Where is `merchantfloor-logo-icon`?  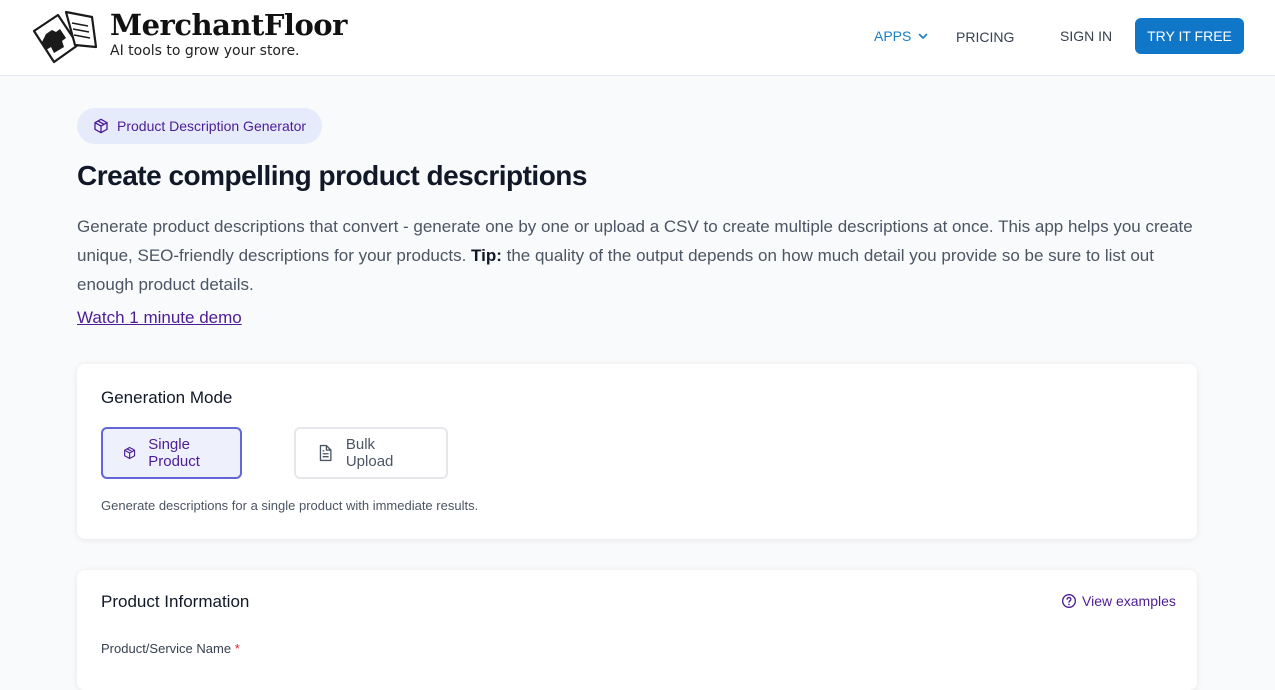
merchantfloor-logo-icon is located at coordinates (66, 37).